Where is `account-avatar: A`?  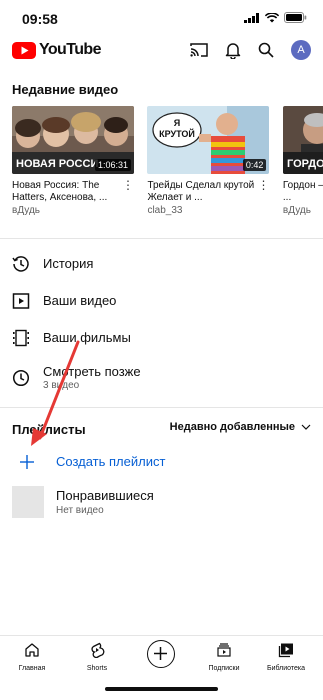 account-avatar: A is located at coordinates (301, 50).